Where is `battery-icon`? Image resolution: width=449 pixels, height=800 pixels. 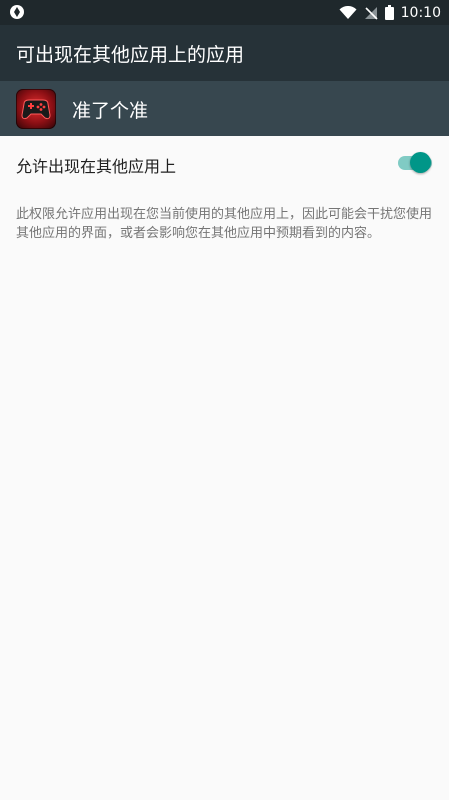 battery-icon is located at coordinates (389, 12).